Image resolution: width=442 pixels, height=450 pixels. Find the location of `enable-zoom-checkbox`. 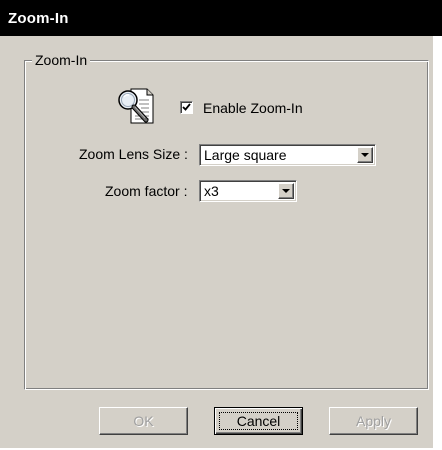

enable-zoom-checkbox is located at coordinates (186, 107).